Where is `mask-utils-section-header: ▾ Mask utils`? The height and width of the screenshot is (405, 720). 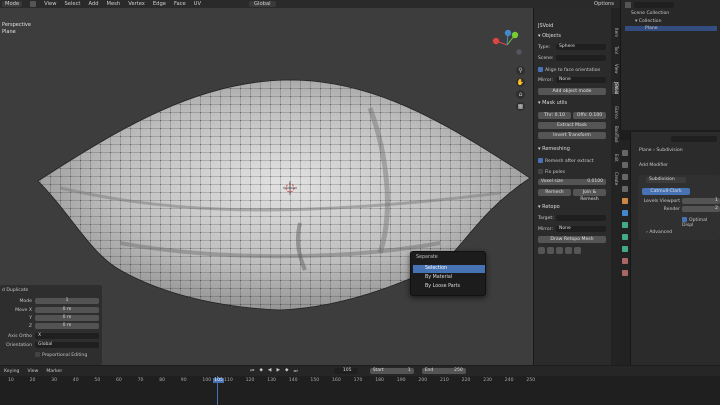
mask-utils-section-header: ▾ Mask utils is located at coordinates (552, 103).